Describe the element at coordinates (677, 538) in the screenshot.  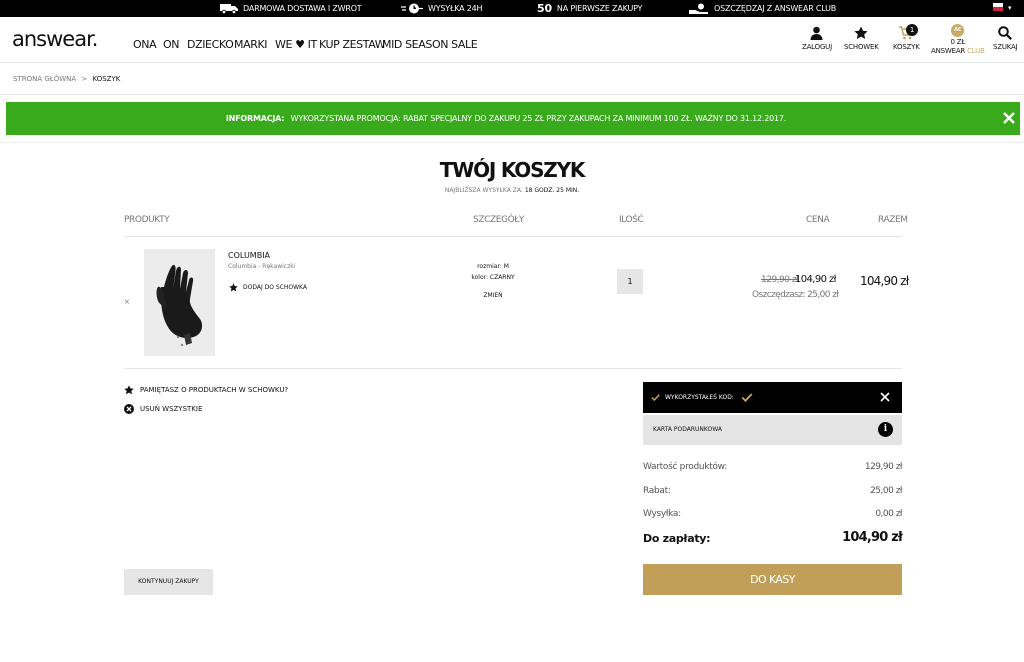
I see `to-pay-label: Do zapłaty:` at that location.